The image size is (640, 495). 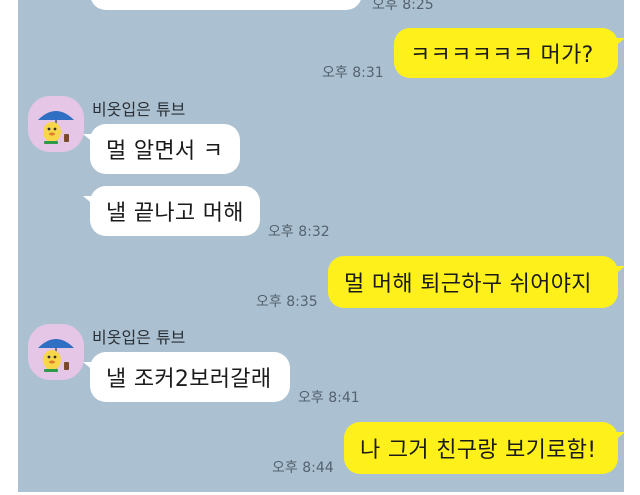 I want to click on message-time: 오후 8:31, so click(x=353, y=73).